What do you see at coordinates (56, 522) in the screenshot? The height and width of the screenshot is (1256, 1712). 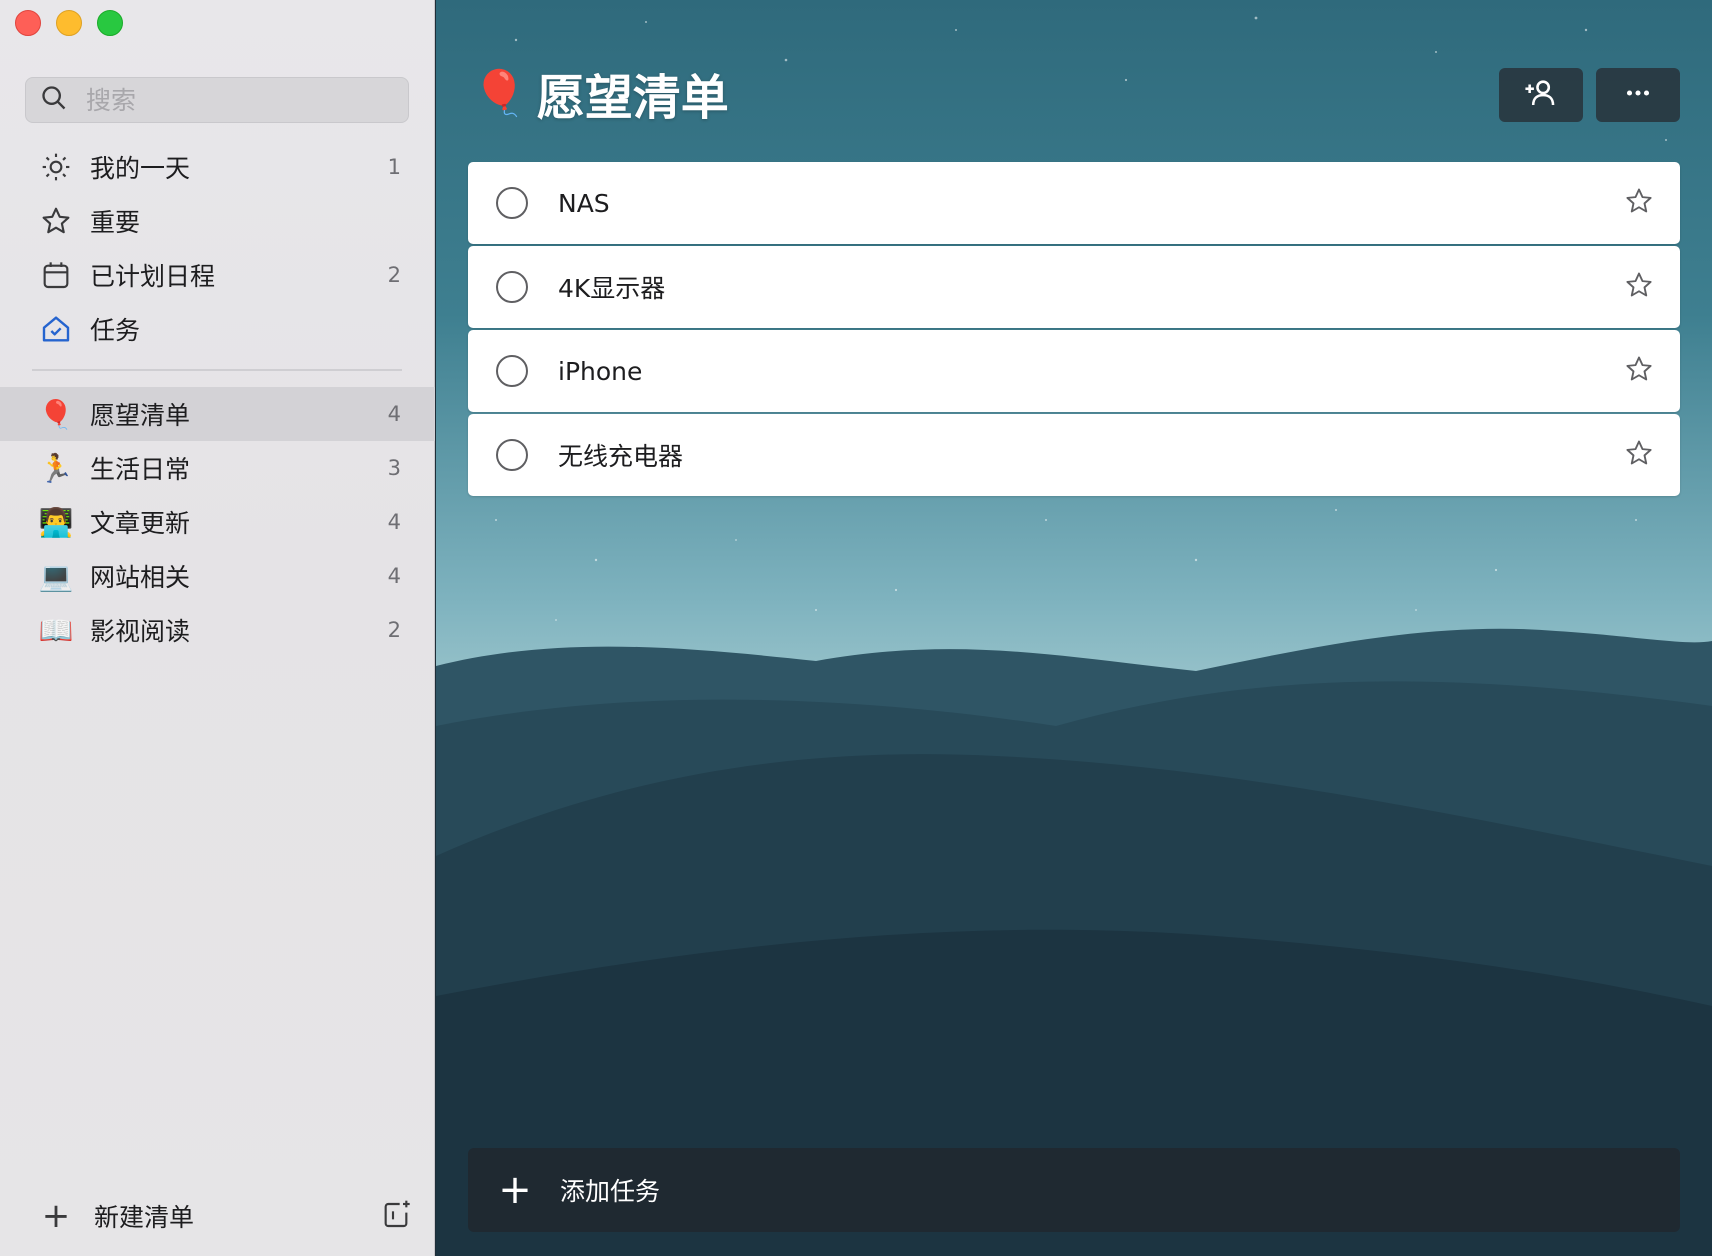 I see `technologist-icon: 👨‍💻` at bounding box center [56, 522].